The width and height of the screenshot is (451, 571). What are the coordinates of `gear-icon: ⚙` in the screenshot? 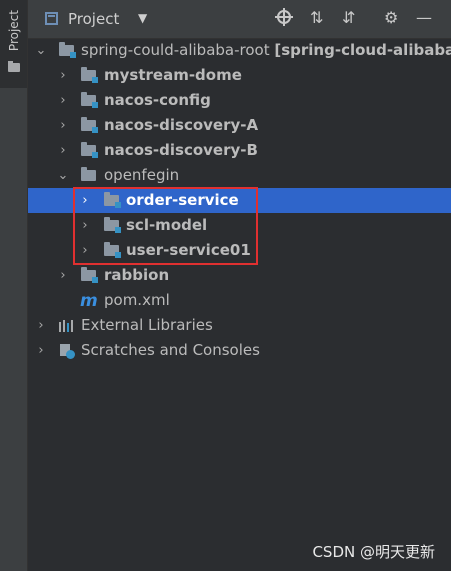 It's located at (391, 18).